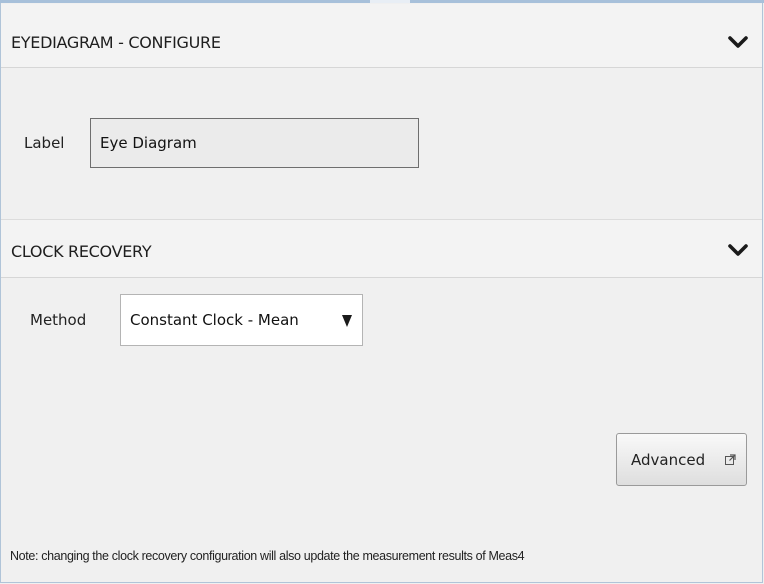  What do you see at coordinates (390, 1) in the screenshot?
I see `top-border-notch` at bounding box center [390, 1].